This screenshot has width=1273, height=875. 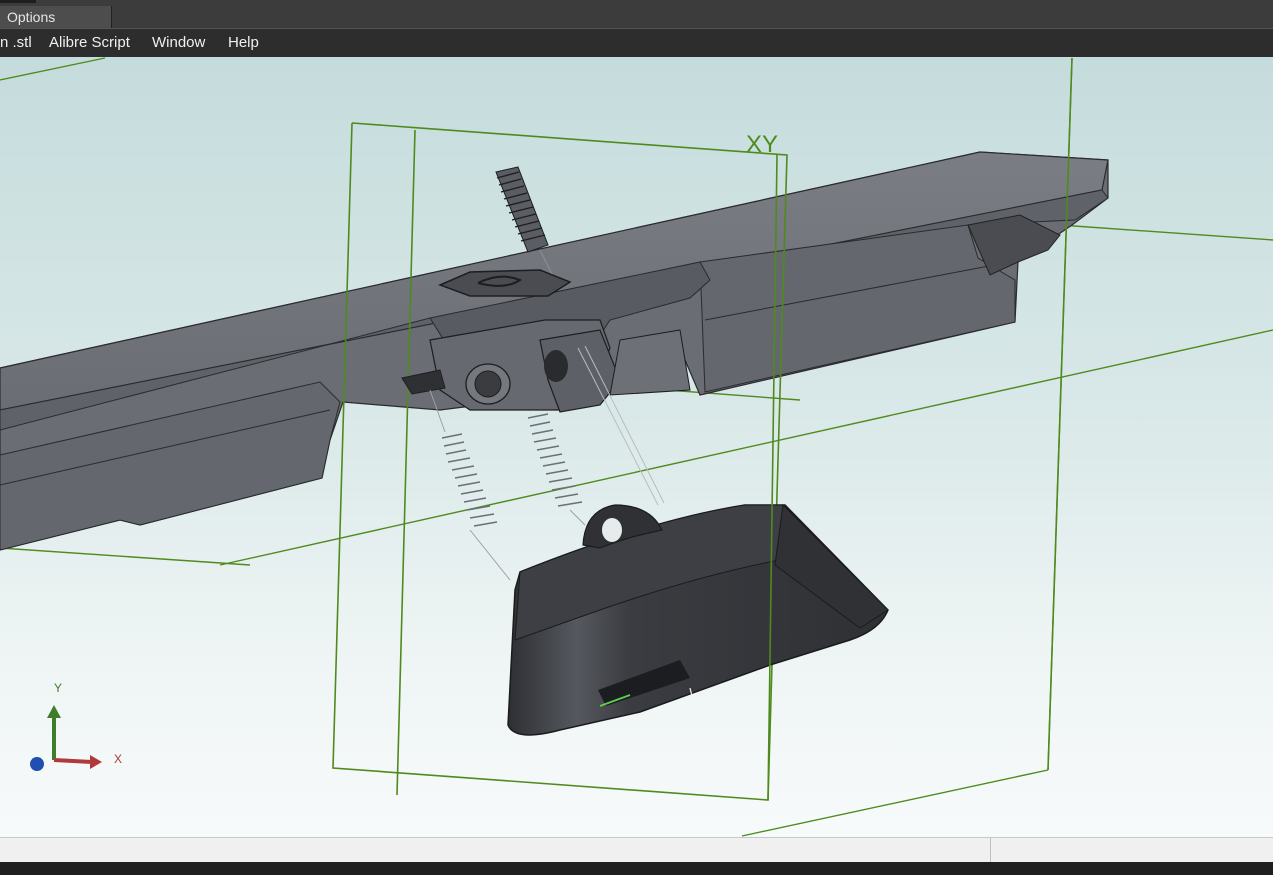 What do you see at coordinates (89, 43) in the screenshot?
I see `menu-alibre-script: Alibre Script` at bounding box center [89, 43].